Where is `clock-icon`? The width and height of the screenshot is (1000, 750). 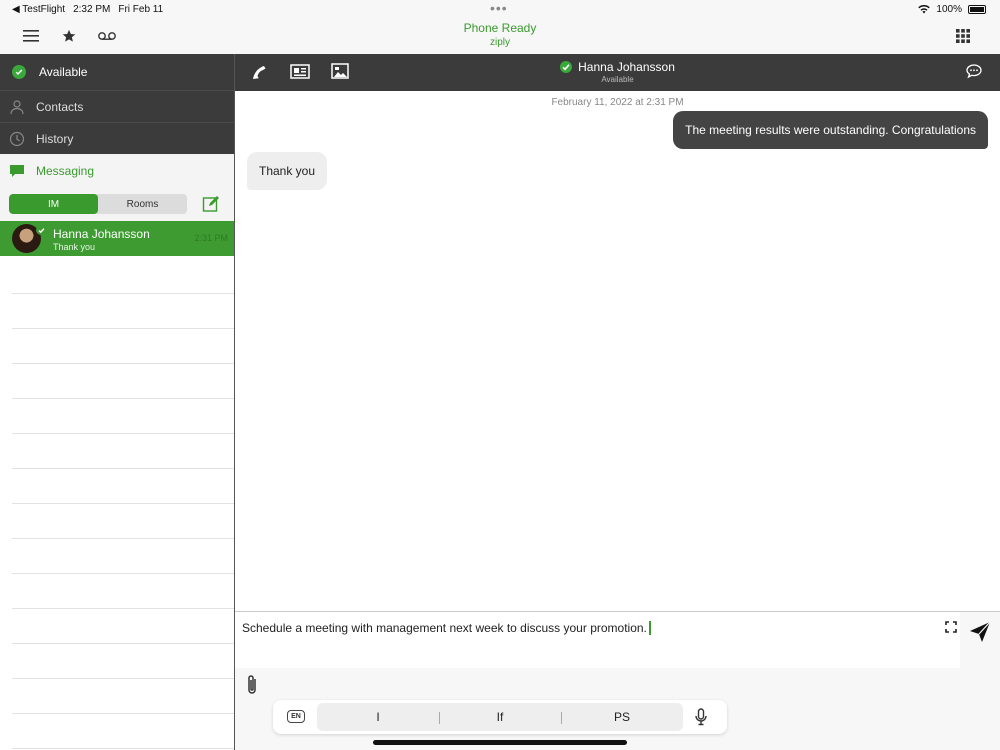 clock-icon is located at coordinates (17, 139).